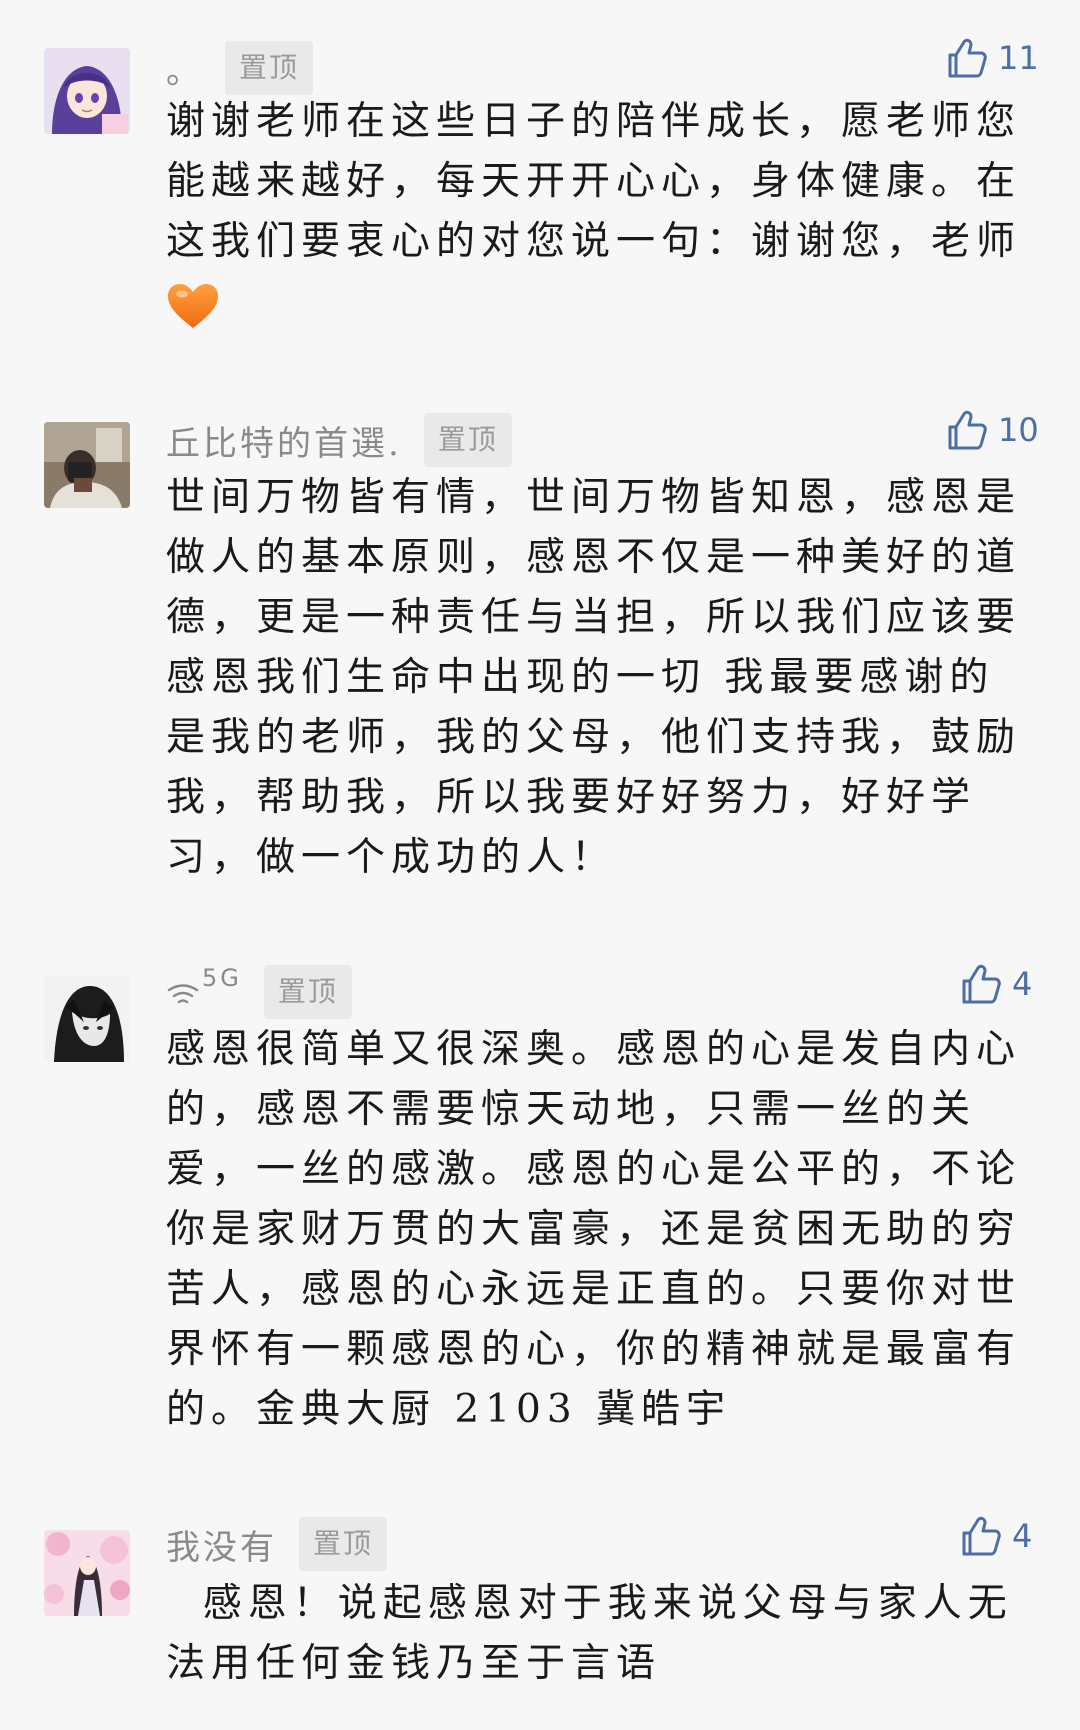  I want to click on like-button: 10, so click(991, 430).